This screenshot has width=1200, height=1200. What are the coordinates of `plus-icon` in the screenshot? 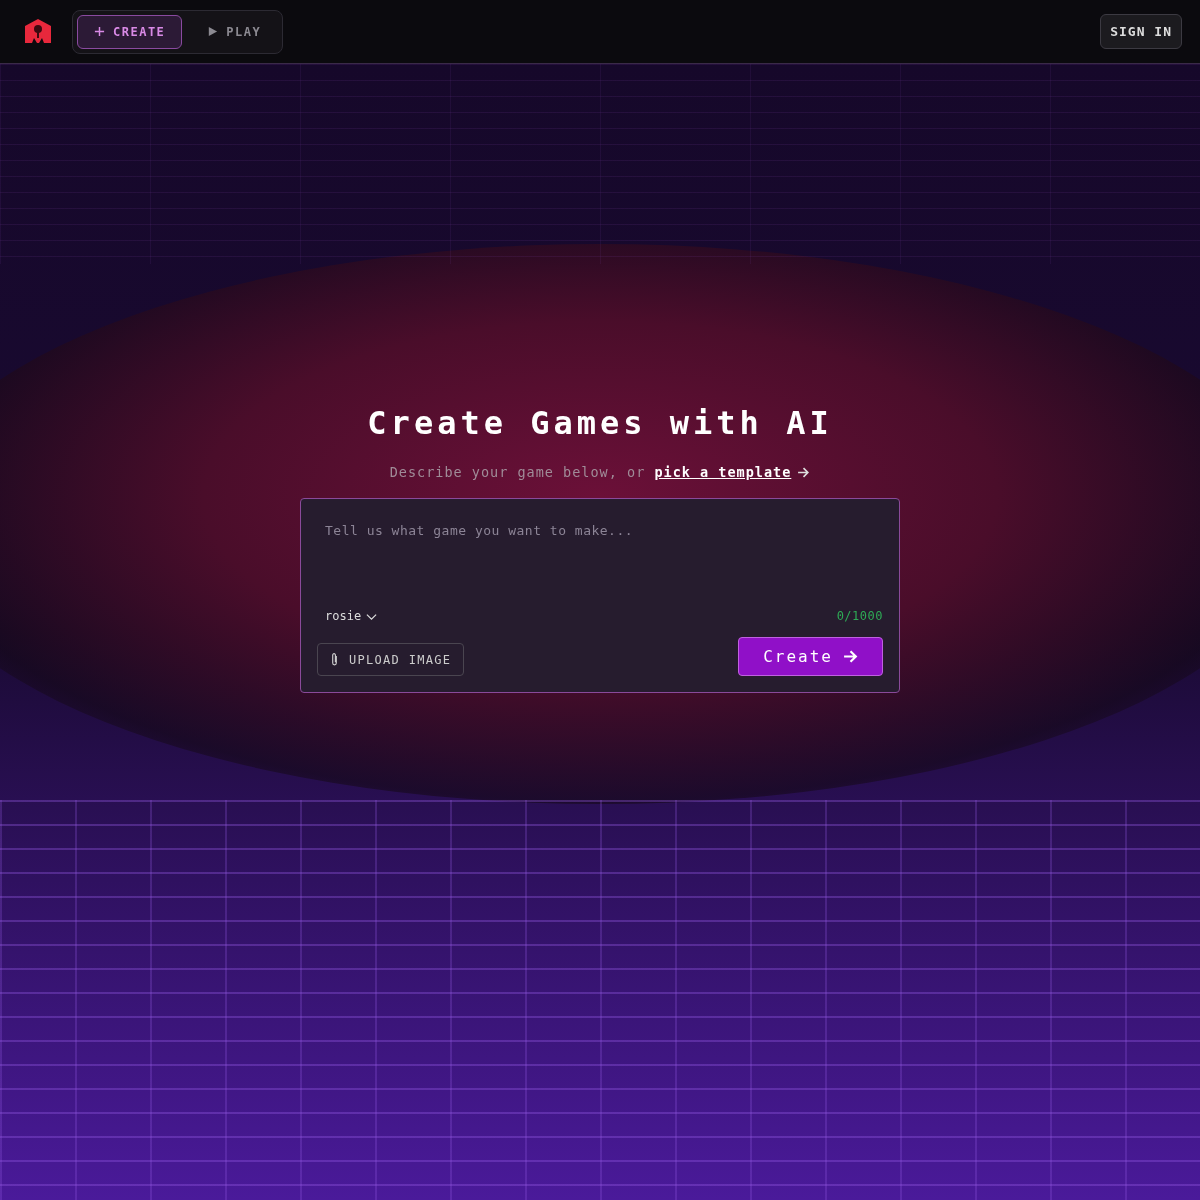 It's located at (99, 31).